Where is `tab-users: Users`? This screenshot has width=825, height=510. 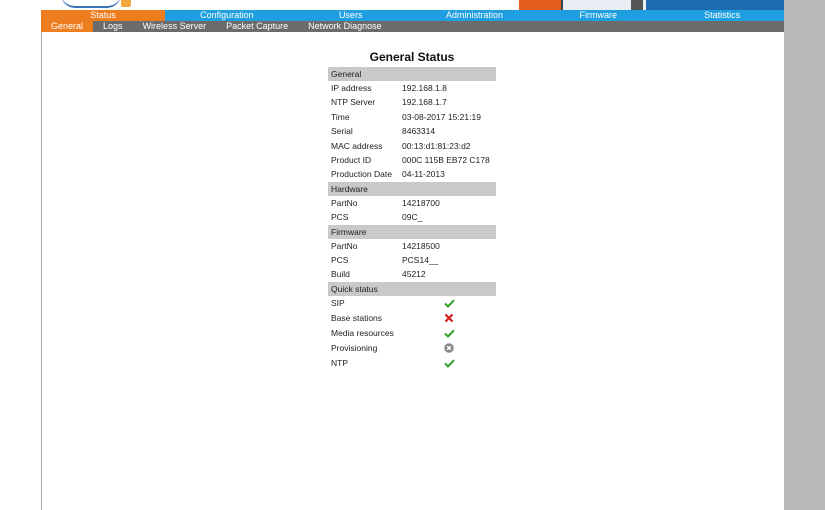 tab-users: Users is located at coordinates (351, 15).